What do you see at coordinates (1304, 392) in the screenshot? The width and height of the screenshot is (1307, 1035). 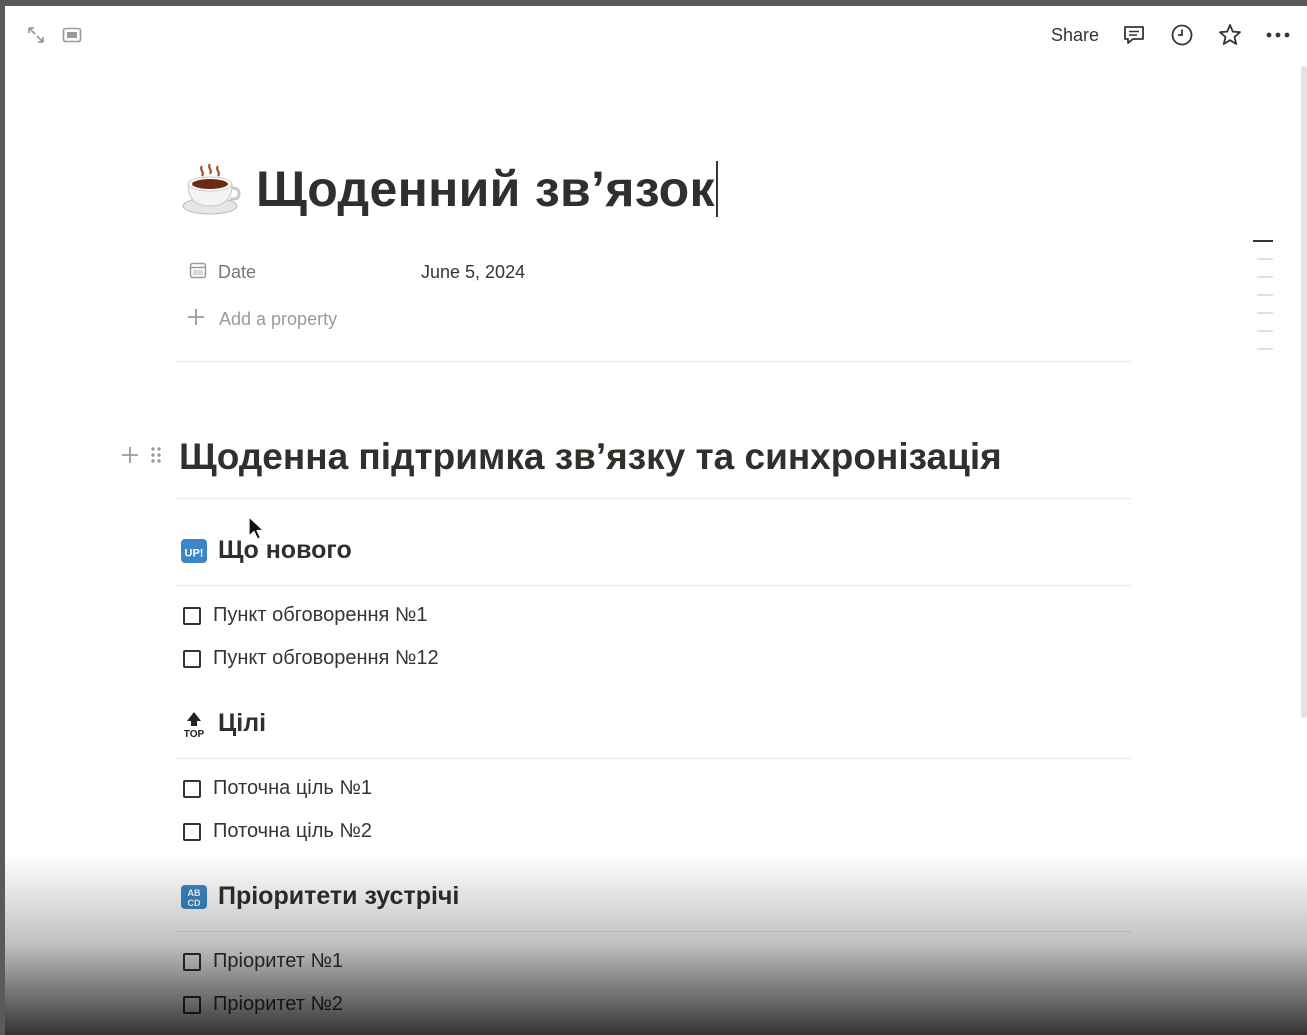 I see `scrollbar` at bounding box center [1304, 392].